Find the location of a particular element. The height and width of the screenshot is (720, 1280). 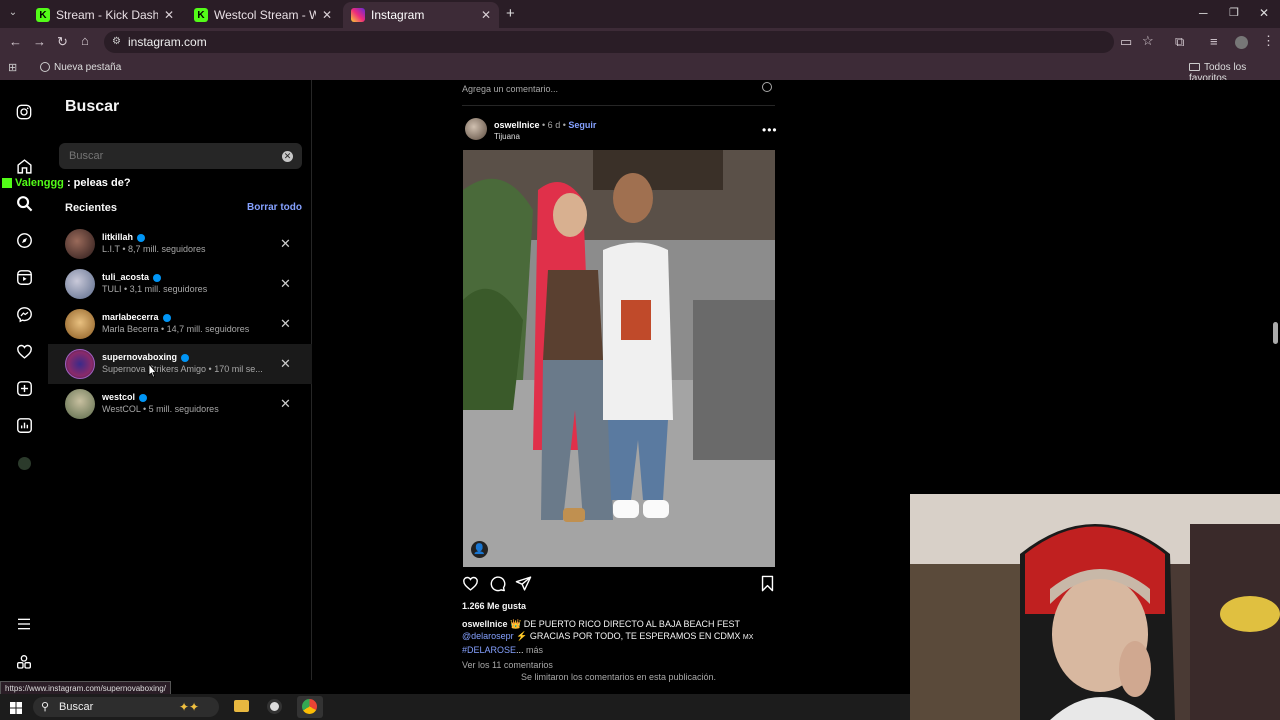

bookmarks-bar: ⊞ Nueva pestaña Todos los favoritos is located at coordinates (640, 70).